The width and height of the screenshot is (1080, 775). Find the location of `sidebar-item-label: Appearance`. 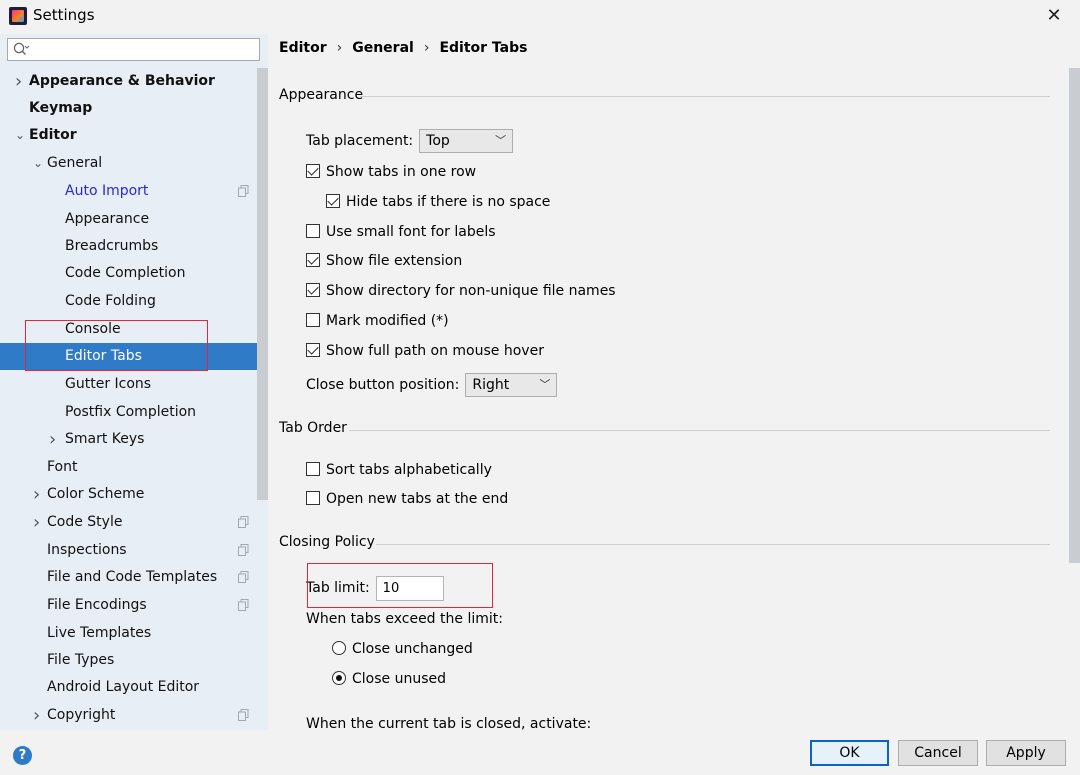

sidebar-item-label: Appearance is located at coordinates (107, 219).